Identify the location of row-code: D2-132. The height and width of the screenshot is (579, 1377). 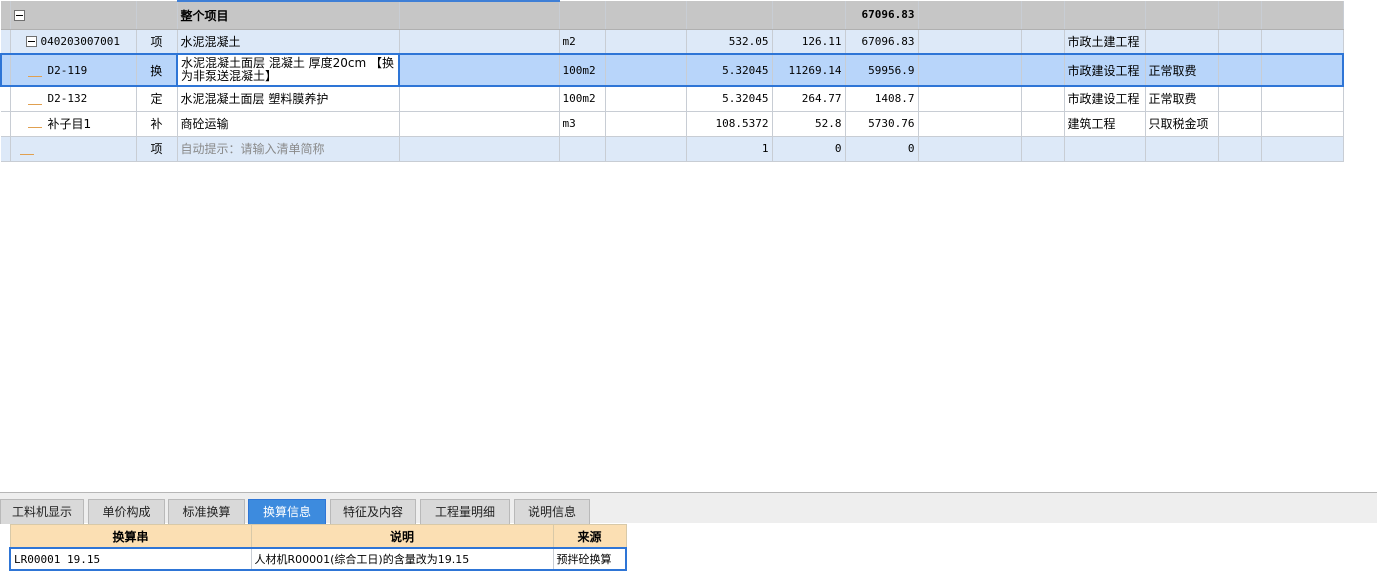
(67, 99).